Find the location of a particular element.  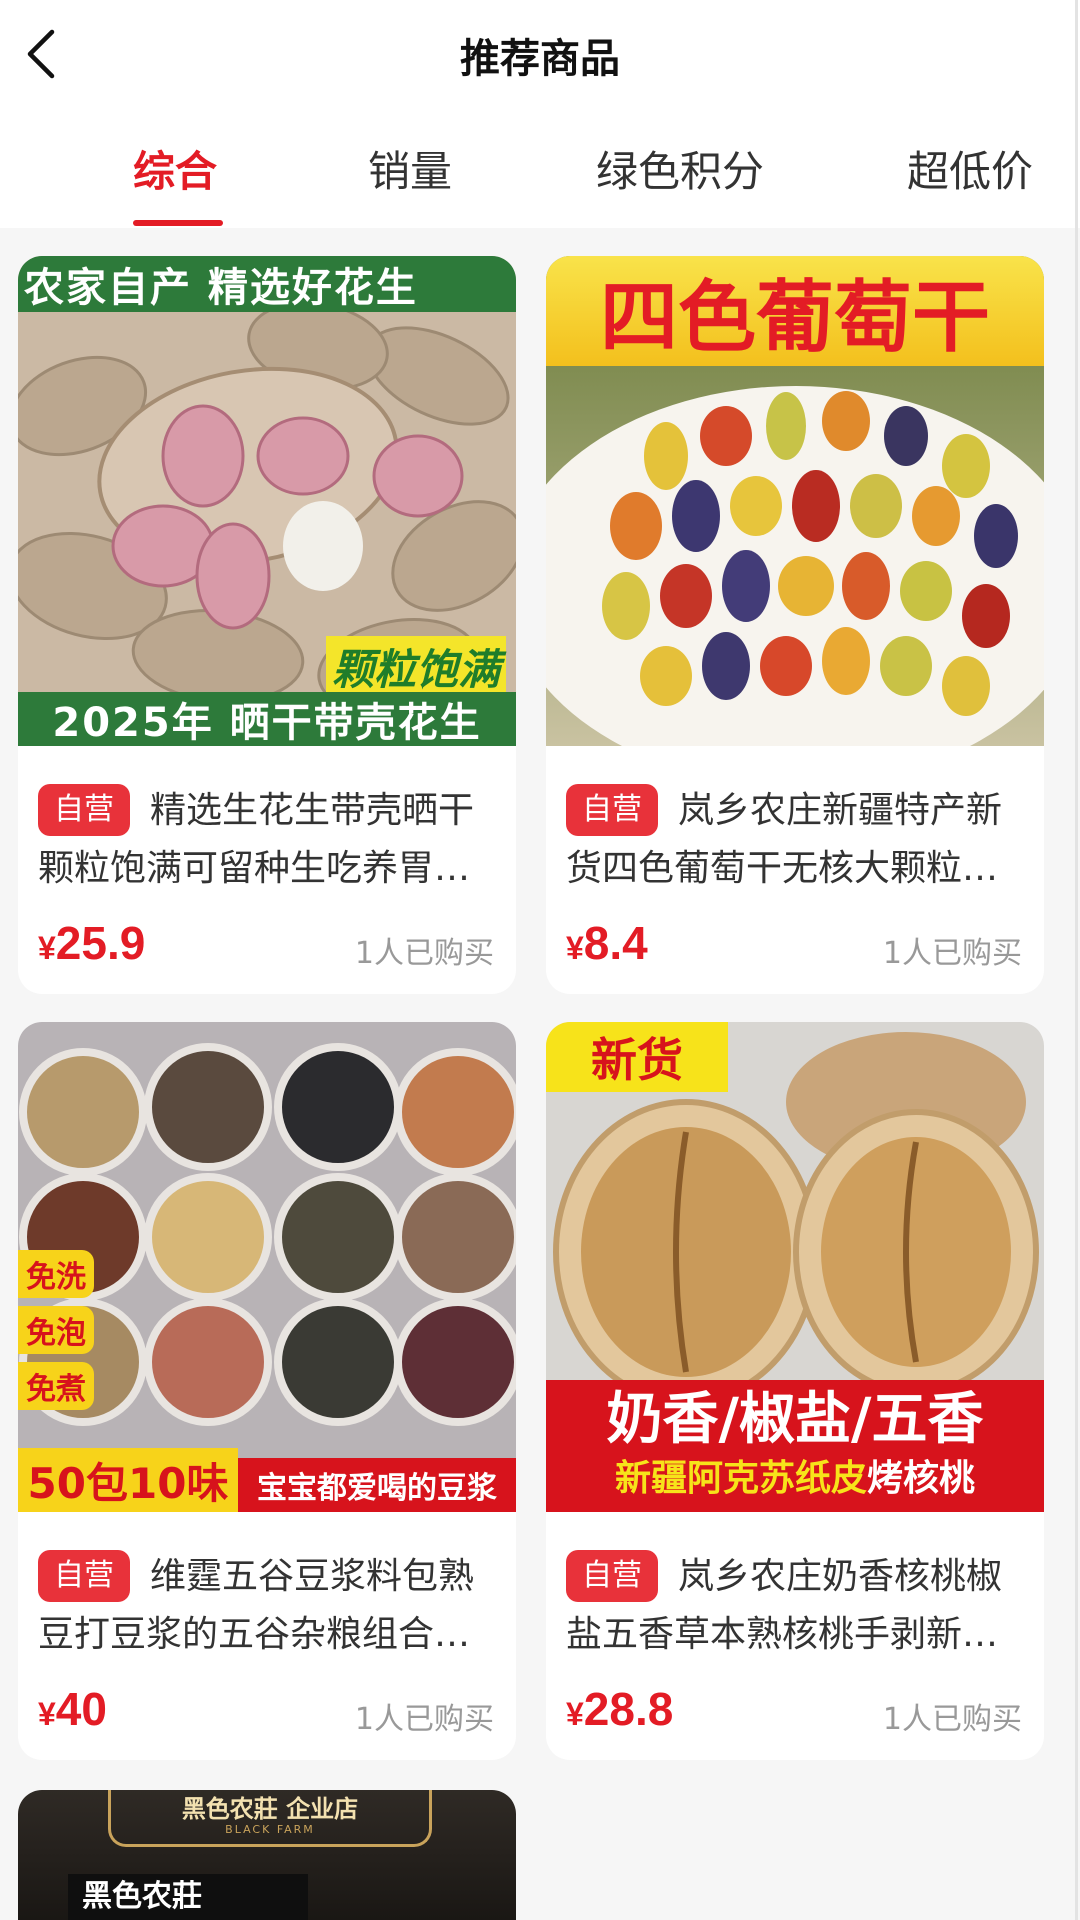

product-box: 黑色农莊 is located at coordinates (188, 1897).